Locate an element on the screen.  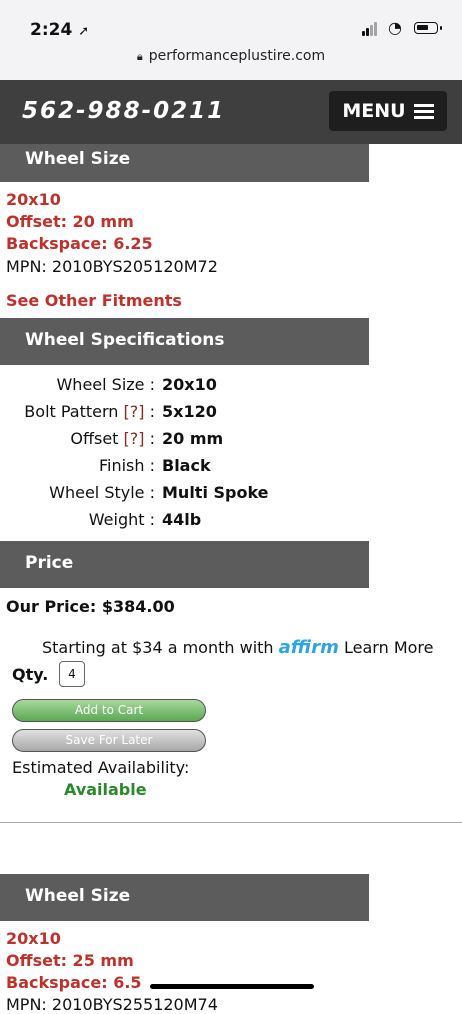
spec-label: Offset is located at coordinates (94, 438).